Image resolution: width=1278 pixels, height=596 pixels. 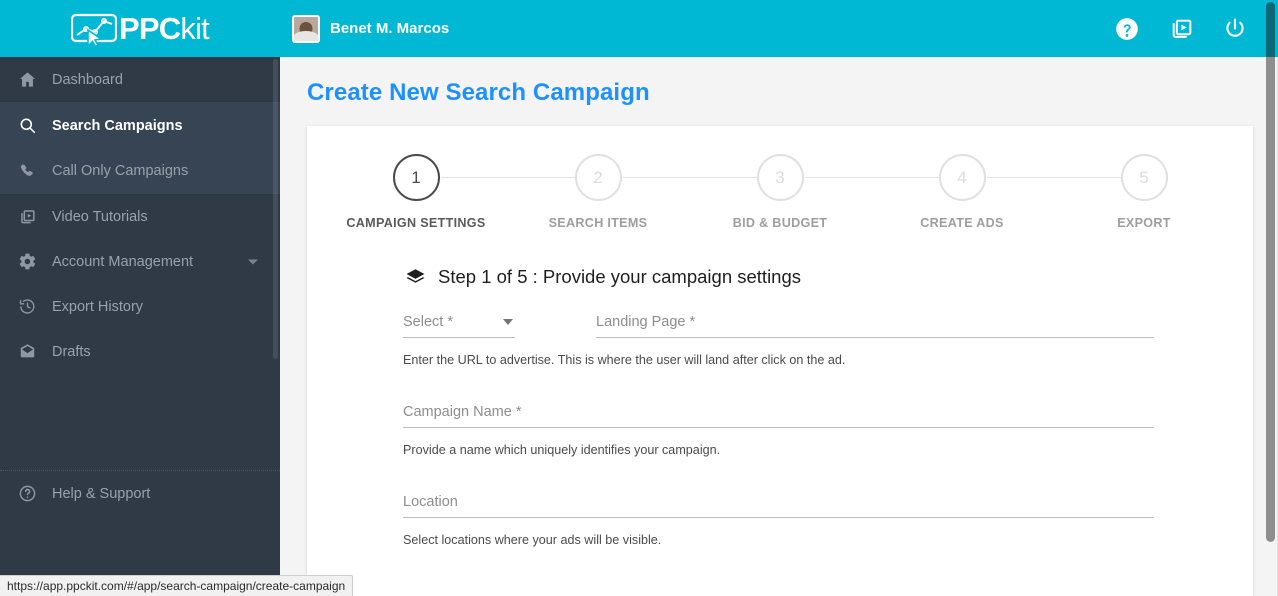 I want to click on landing-page-field: Landing Page *, so click(x=875, y=326).